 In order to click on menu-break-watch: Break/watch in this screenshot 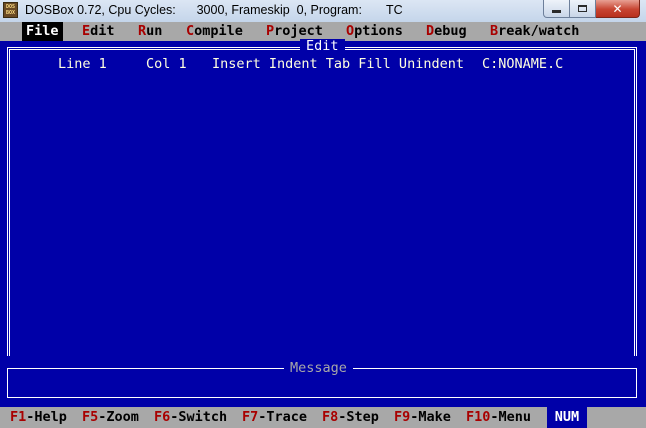, I will do `click(534, 31)`.